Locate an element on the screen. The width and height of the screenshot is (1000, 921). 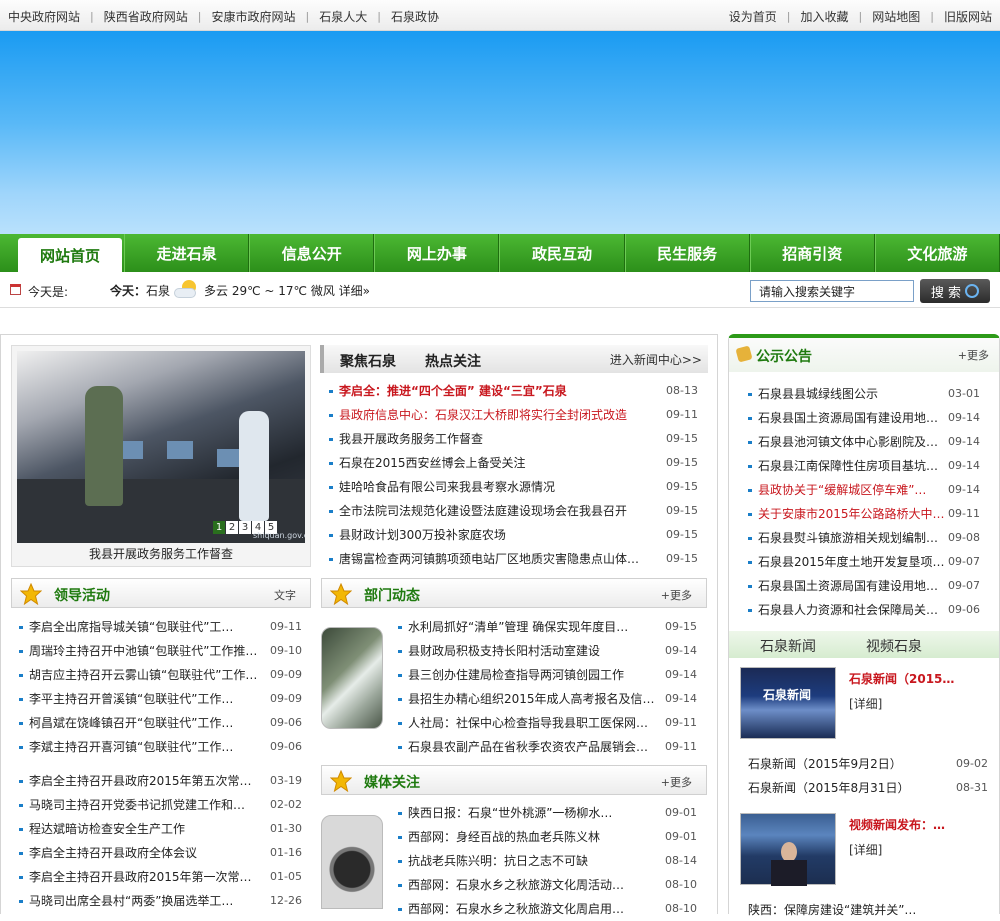
carousel-caption: 我县开展政务服务工作督查 is located at coordinates (161, 553).